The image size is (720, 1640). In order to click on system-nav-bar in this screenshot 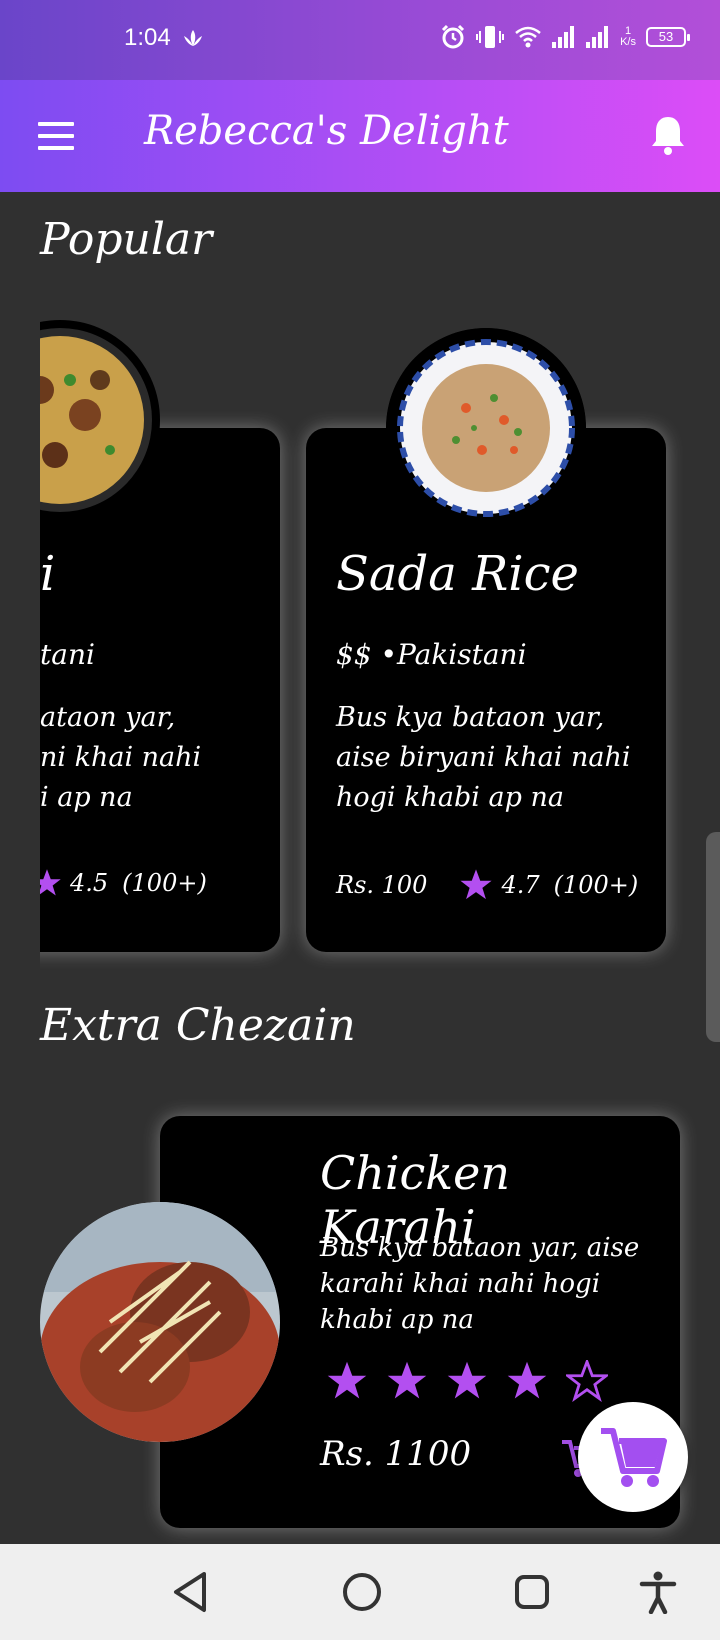, I will do `click(360, 1592)`.